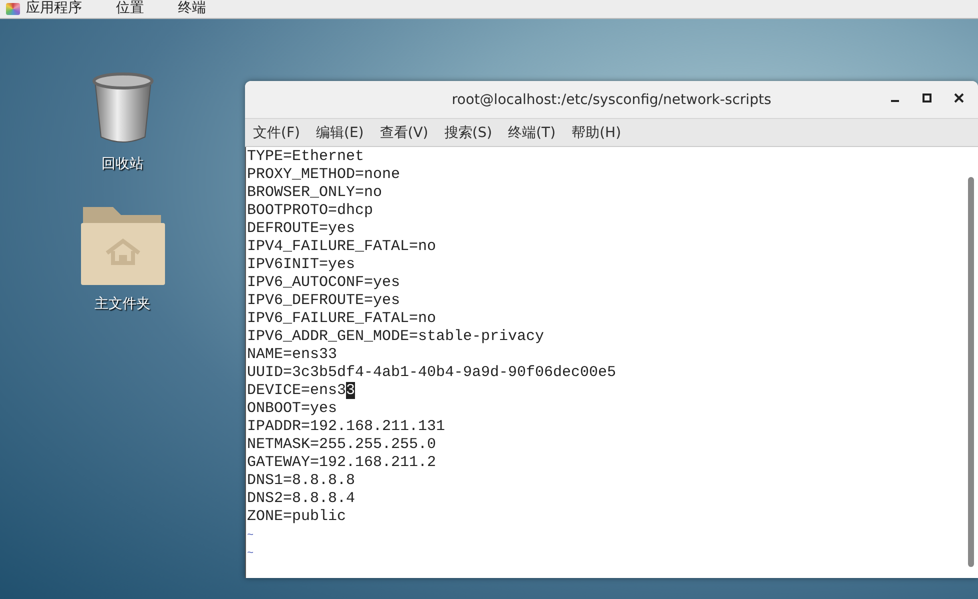 The image size is (978, 599). Describe the element at coordinates (13, 9) in the screenshot. I see `app-menu-icon` at that location.